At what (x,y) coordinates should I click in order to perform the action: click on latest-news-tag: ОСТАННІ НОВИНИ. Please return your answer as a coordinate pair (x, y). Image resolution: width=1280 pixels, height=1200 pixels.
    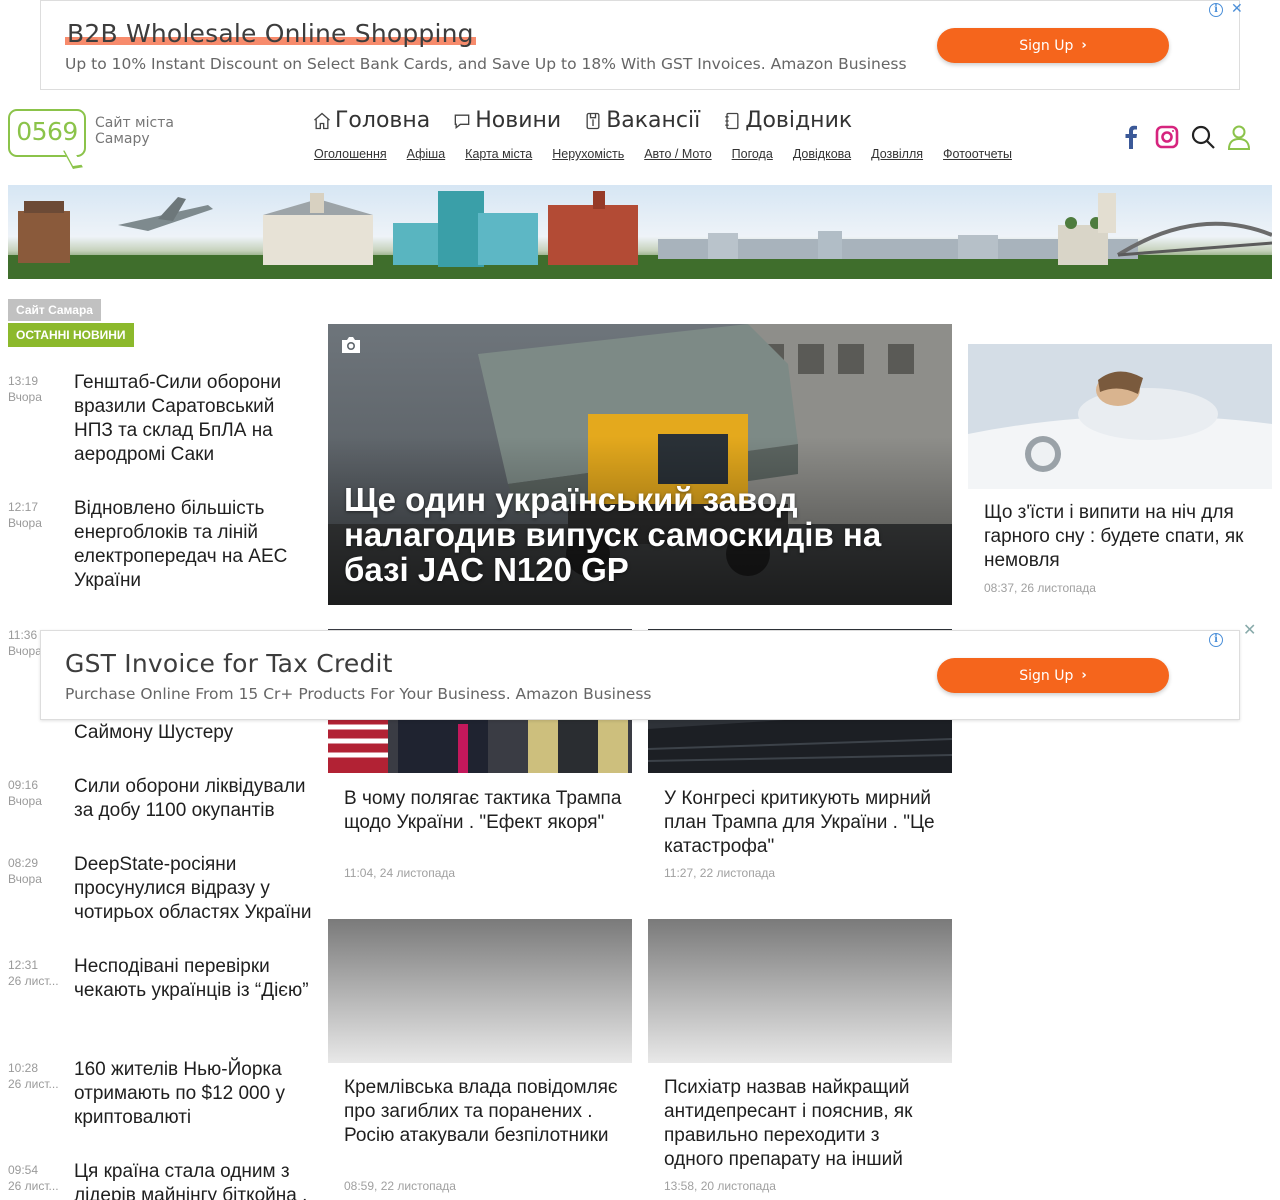
    Looking at the image, I should click on (71, 335).